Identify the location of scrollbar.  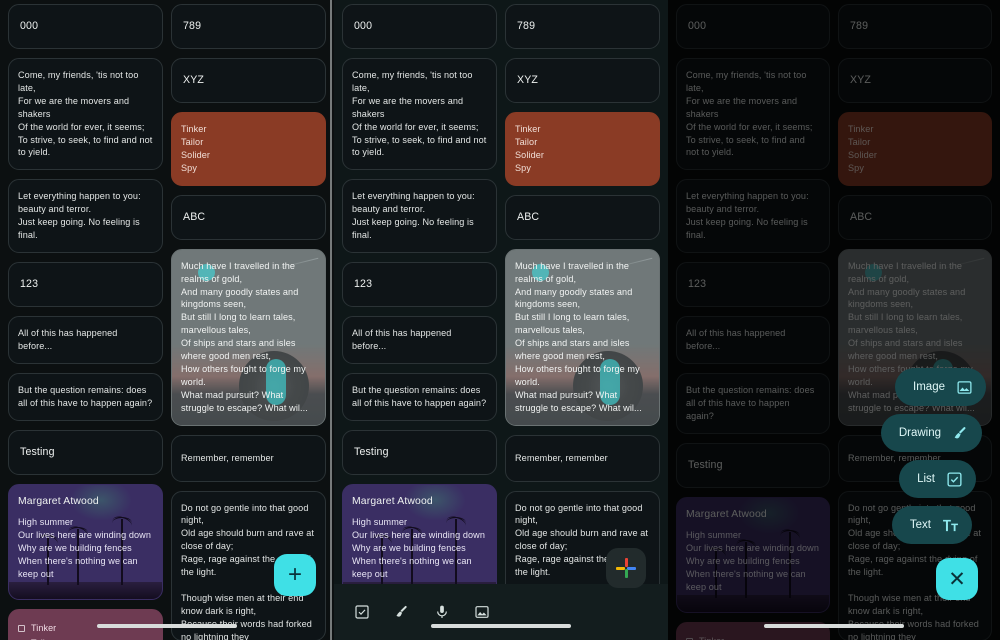
(331, 320).